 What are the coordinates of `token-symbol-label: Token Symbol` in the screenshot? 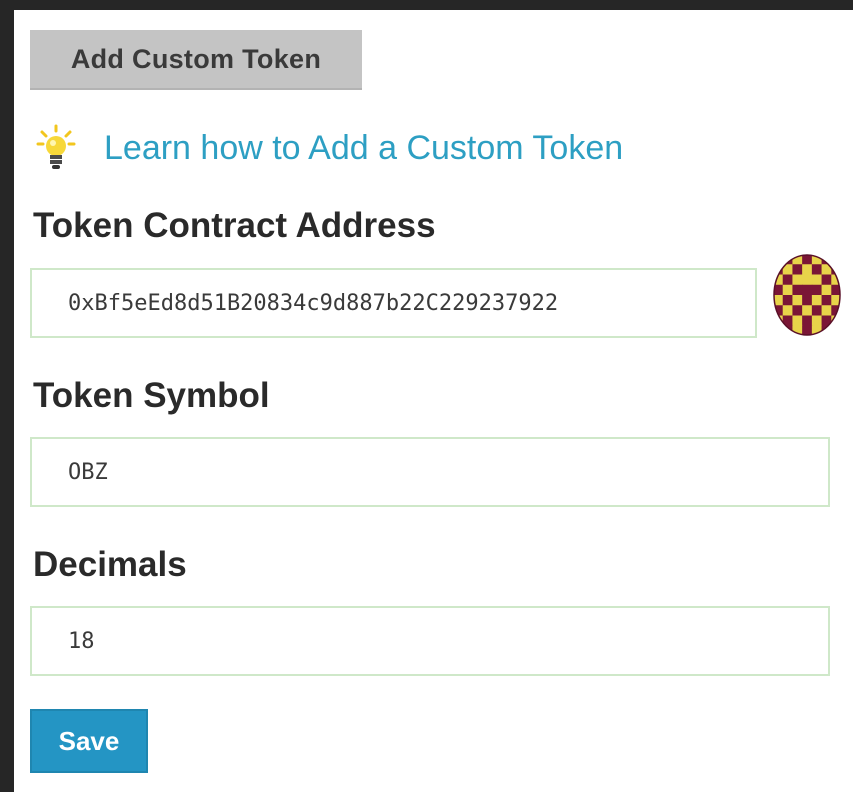 It's located at (151, 395).